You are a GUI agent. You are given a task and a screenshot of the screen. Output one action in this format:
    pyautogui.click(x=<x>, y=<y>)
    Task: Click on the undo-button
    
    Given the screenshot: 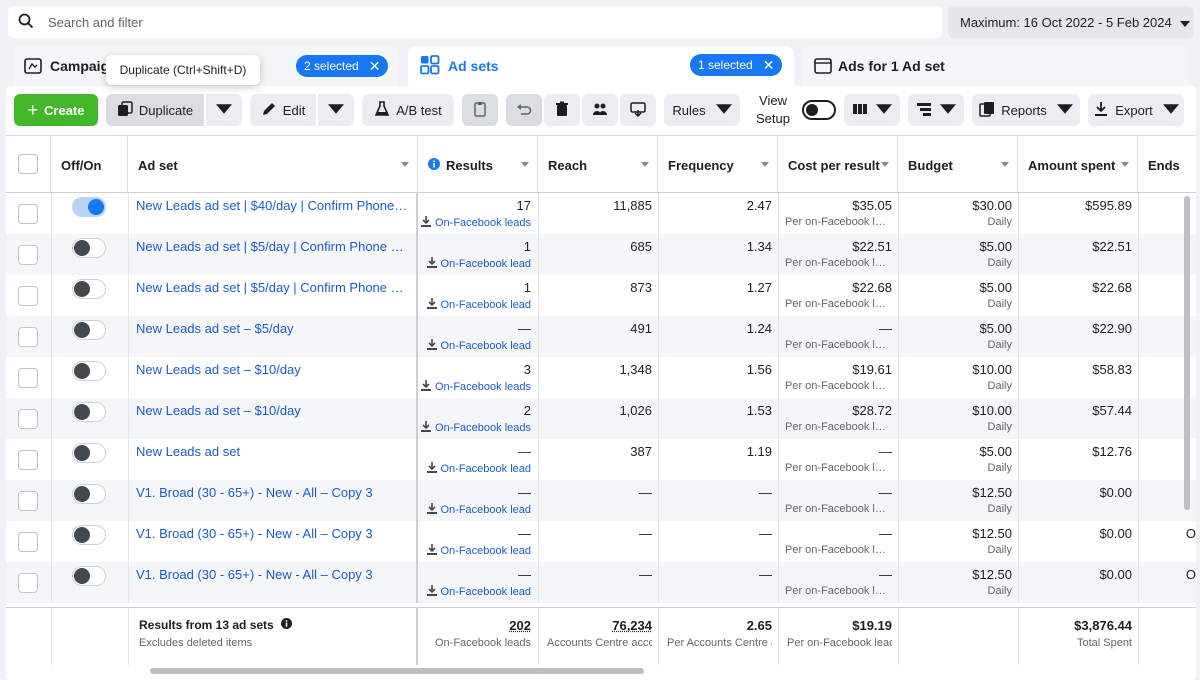 What is the action you would take?
    pyautogui.click(x=524, y=110)
    